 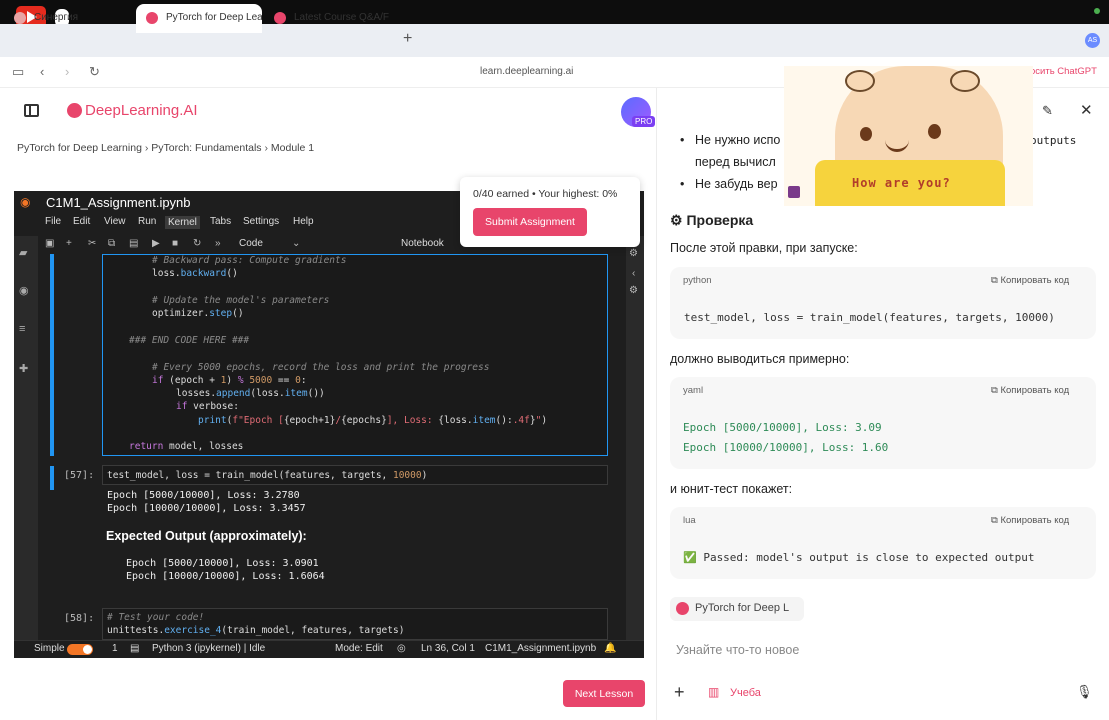 What do you see at coordinates (49, 648) in the screenshot?
I see `simple-mode-label: Simple` at bounding box center [49, 648].